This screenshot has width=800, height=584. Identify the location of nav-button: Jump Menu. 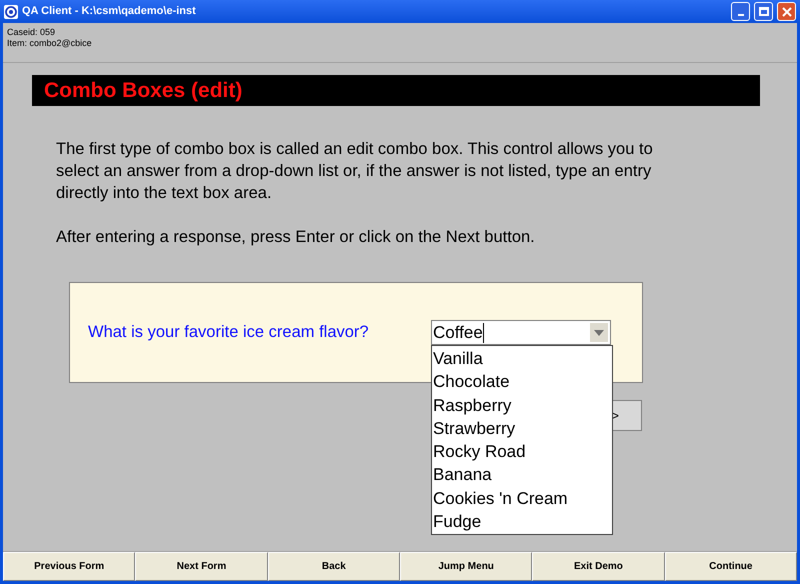
(466, 566).